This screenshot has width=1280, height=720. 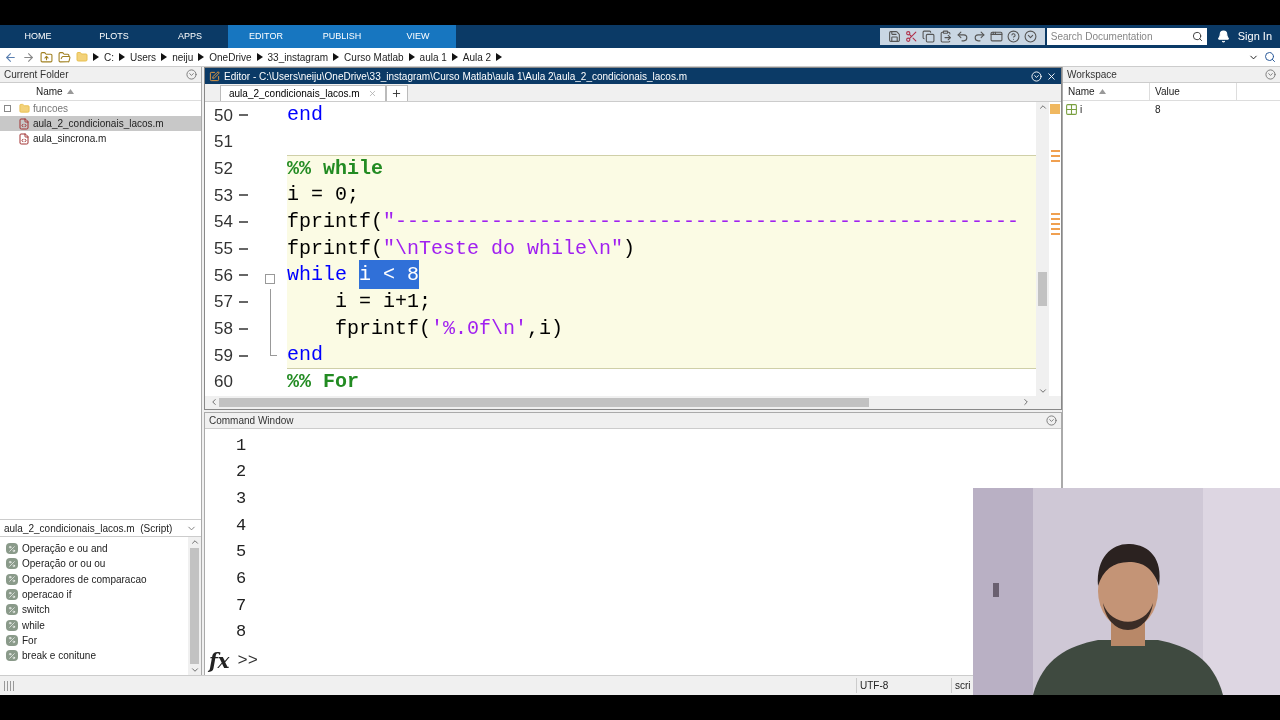 I want to click on cut-icon, so click(x=911, y=36).